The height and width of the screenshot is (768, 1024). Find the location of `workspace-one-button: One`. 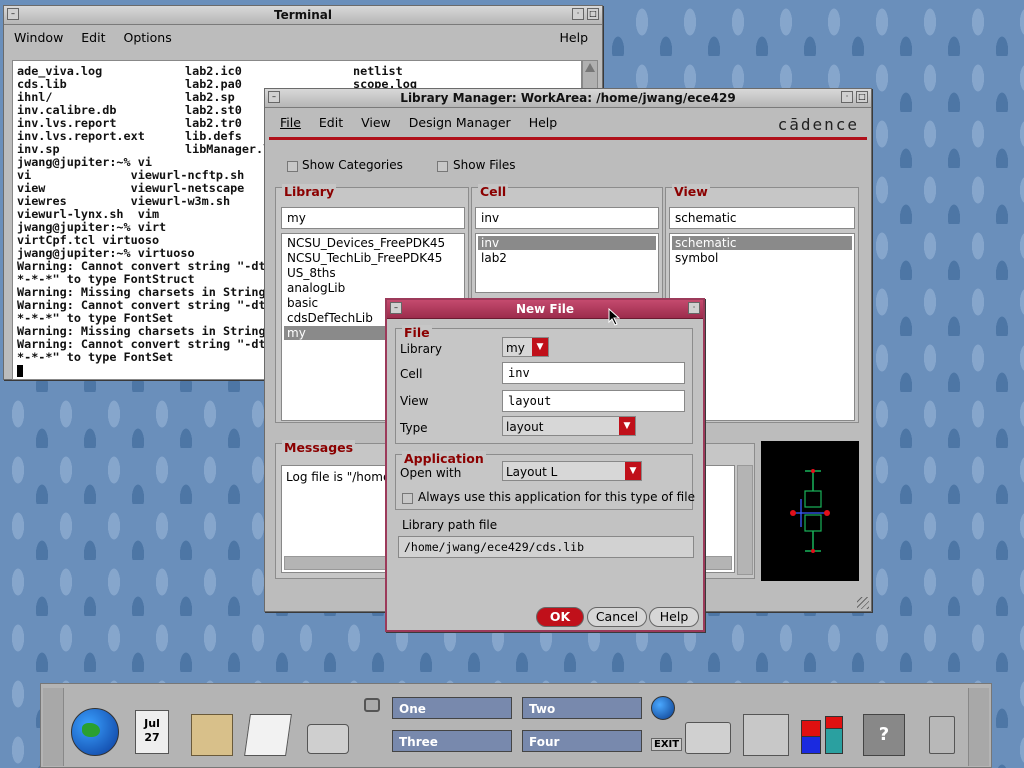

workspace-one-button: One is located at coordinates (452, 708).